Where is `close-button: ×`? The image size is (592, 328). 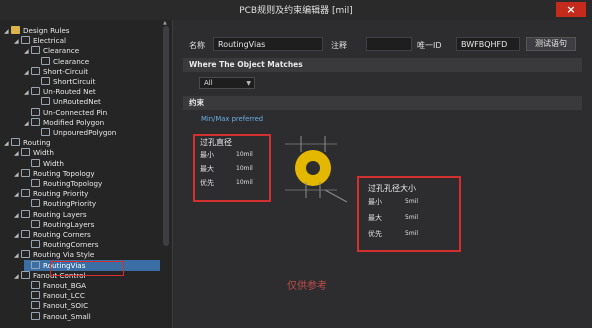 close-button: × is located at coordinates (571, 9).